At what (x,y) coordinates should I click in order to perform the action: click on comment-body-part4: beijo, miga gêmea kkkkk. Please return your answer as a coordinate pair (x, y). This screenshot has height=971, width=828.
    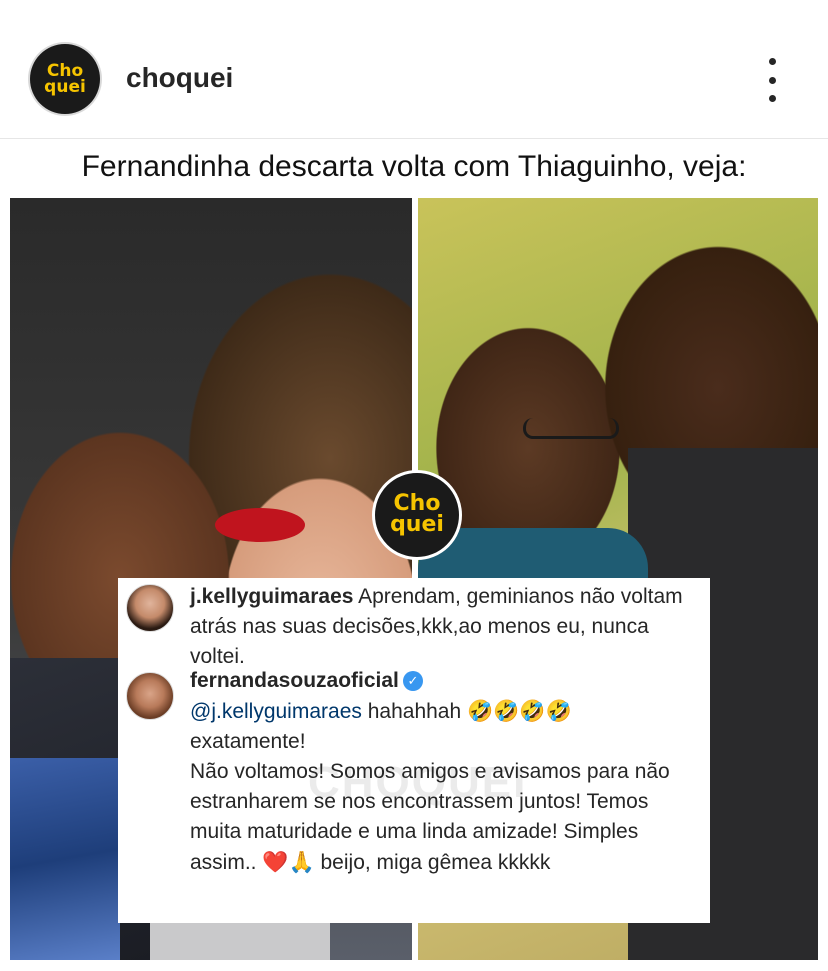
    Looking at the image, I should click on (435, 862).